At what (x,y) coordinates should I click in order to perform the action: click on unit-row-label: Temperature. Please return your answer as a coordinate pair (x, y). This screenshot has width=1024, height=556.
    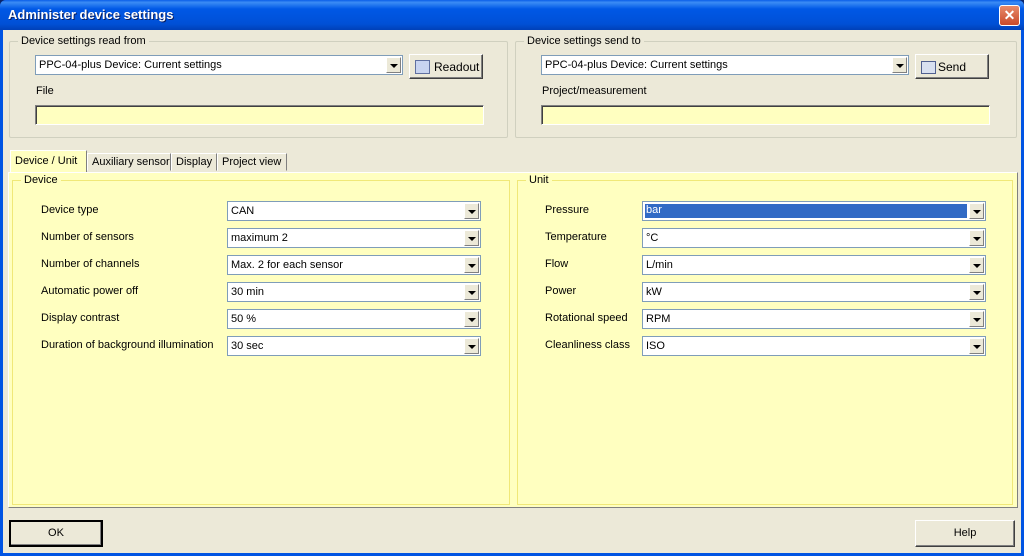
    Looking at the image, I should click on (576, 237).